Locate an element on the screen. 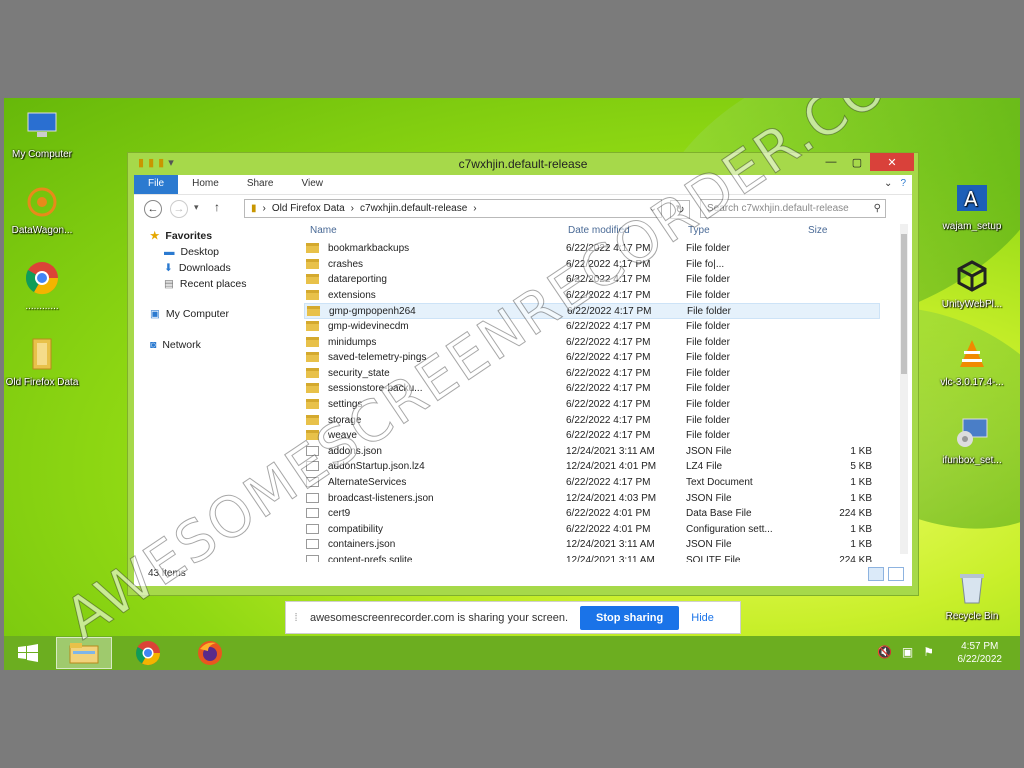 The width and height of the screenshot is (1024, 768). chrome-icon is located at coordinates (148, 653).